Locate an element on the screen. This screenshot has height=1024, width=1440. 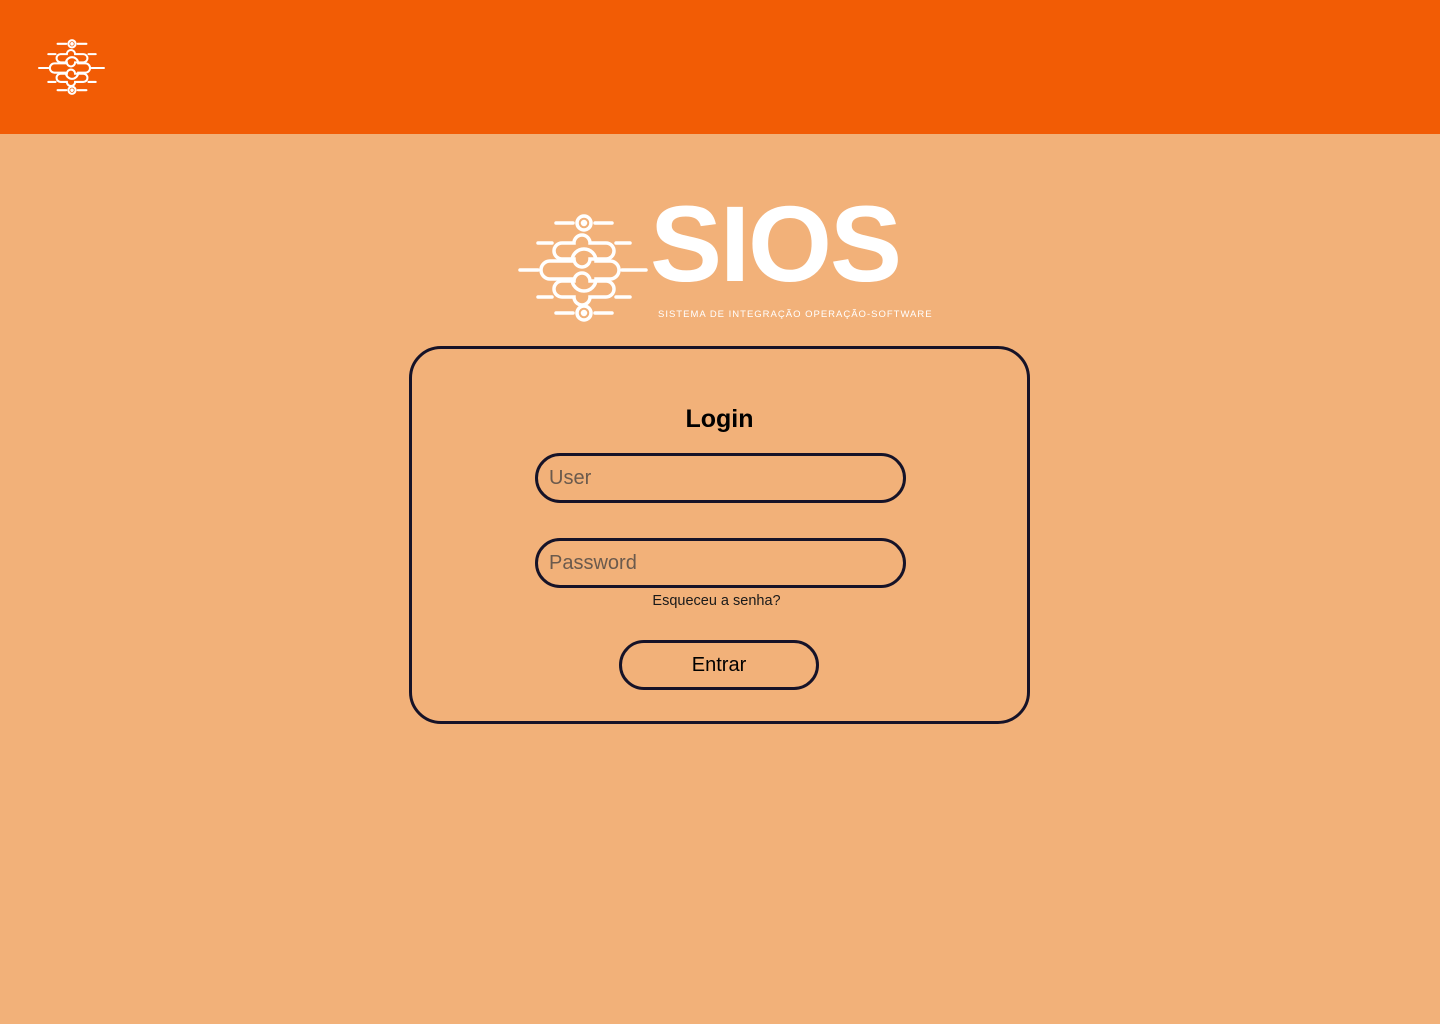
brand-name: SIOS is located at coordinates (776, 243).